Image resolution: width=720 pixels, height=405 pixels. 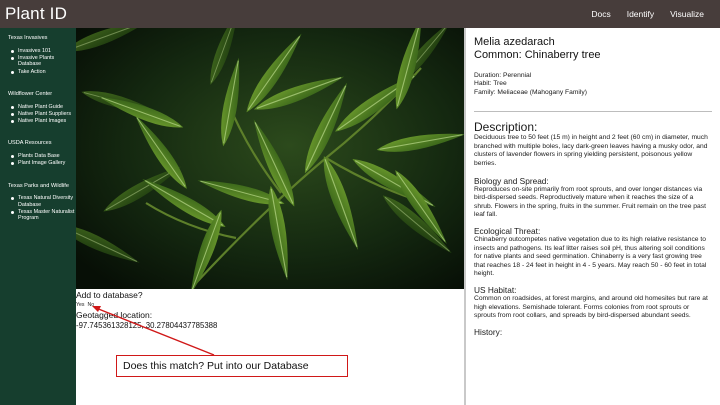 I want to click on biology-heading: Biology and Spread:, so click(x=511, y=180).